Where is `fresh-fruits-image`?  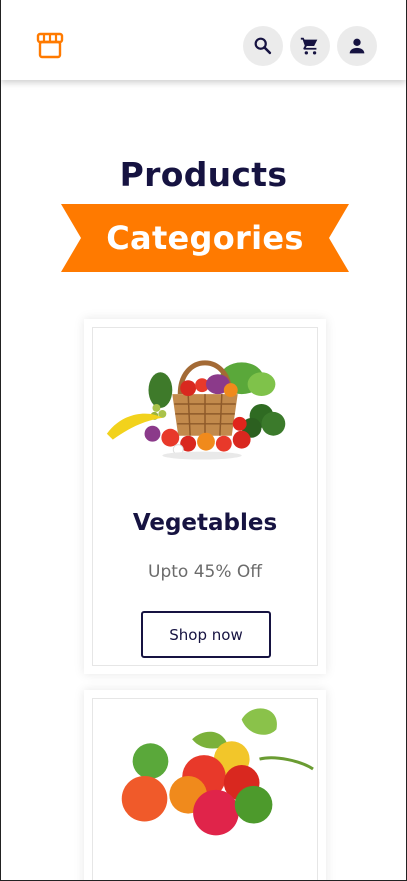 fresh-fruits-image is located at coordinates (217, 772).